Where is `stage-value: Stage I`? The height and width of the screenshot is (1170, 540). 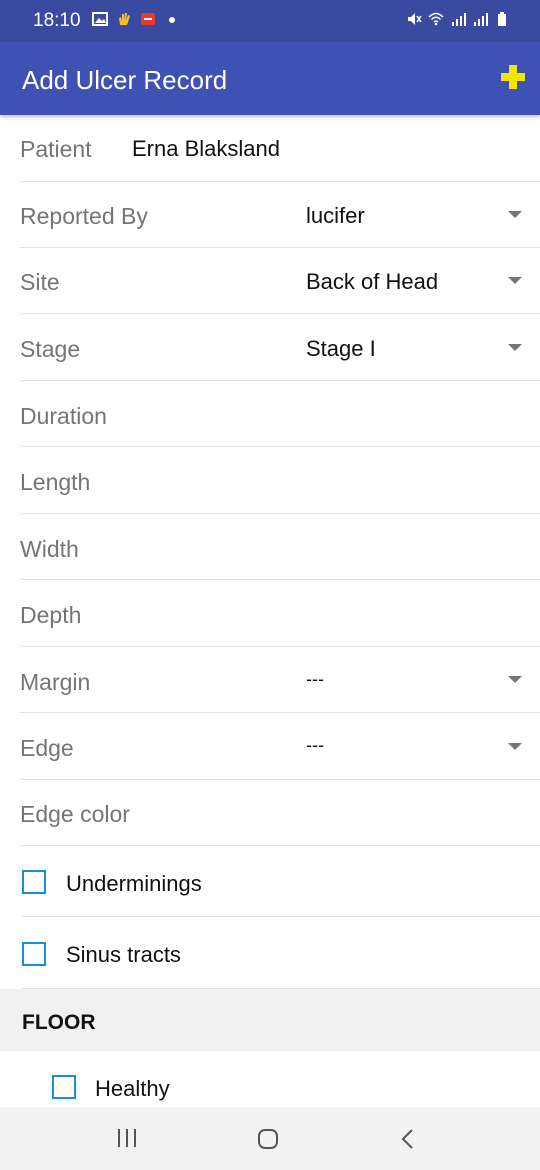 stage-value: Stage I is located at coordinates (341, 348).